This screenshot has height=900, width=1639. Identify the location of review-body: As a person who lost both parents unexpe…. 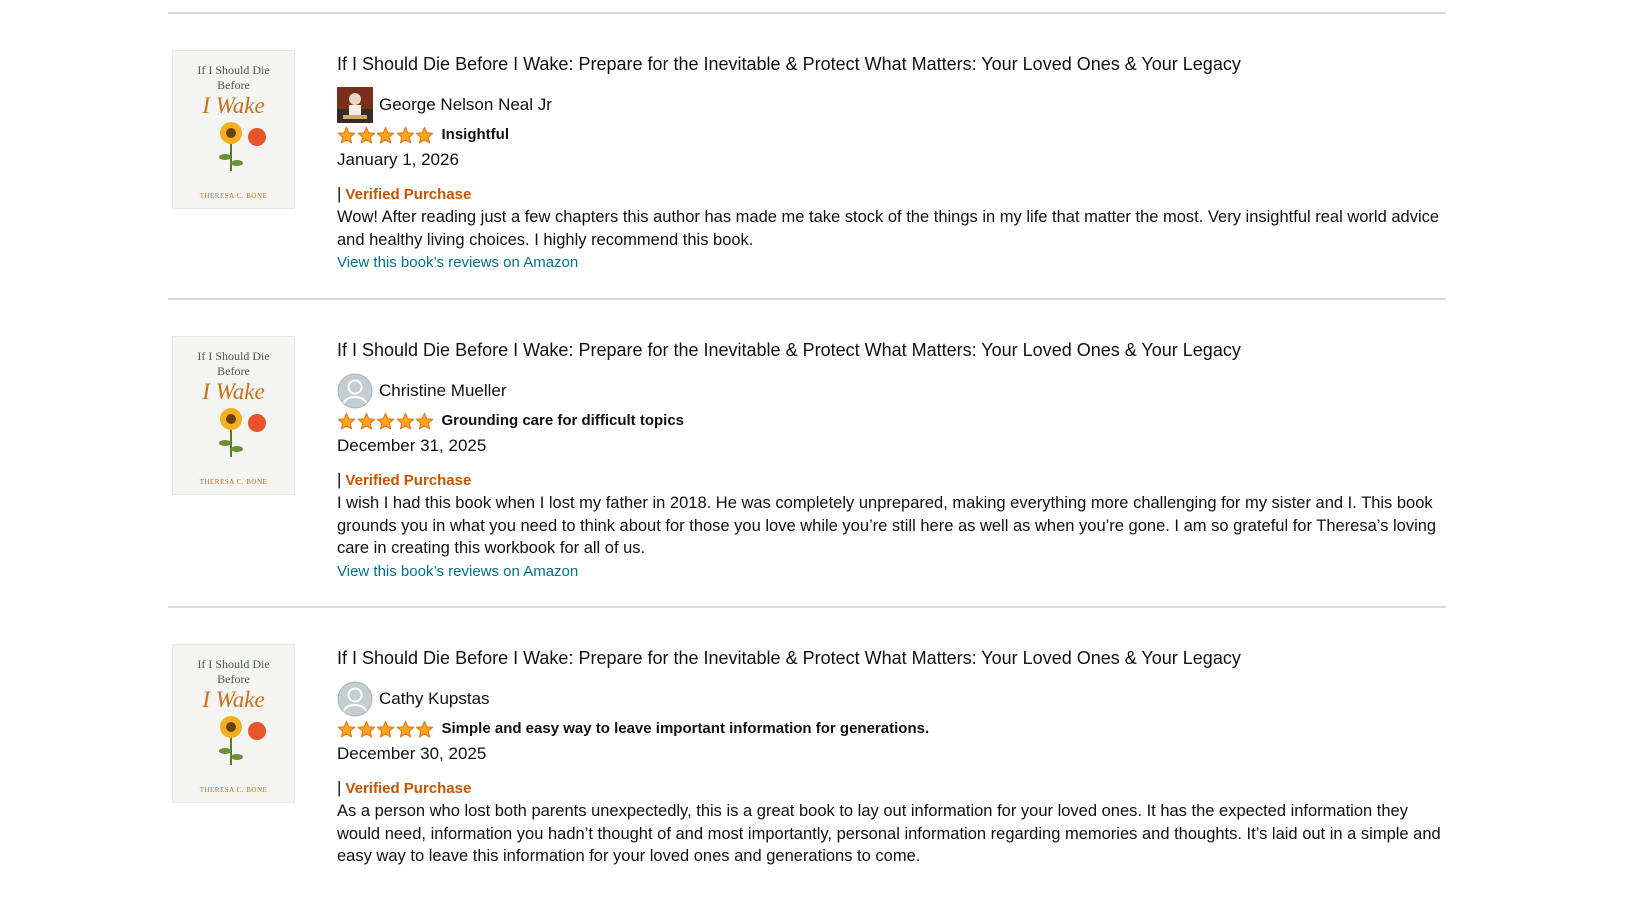
(892, 834).